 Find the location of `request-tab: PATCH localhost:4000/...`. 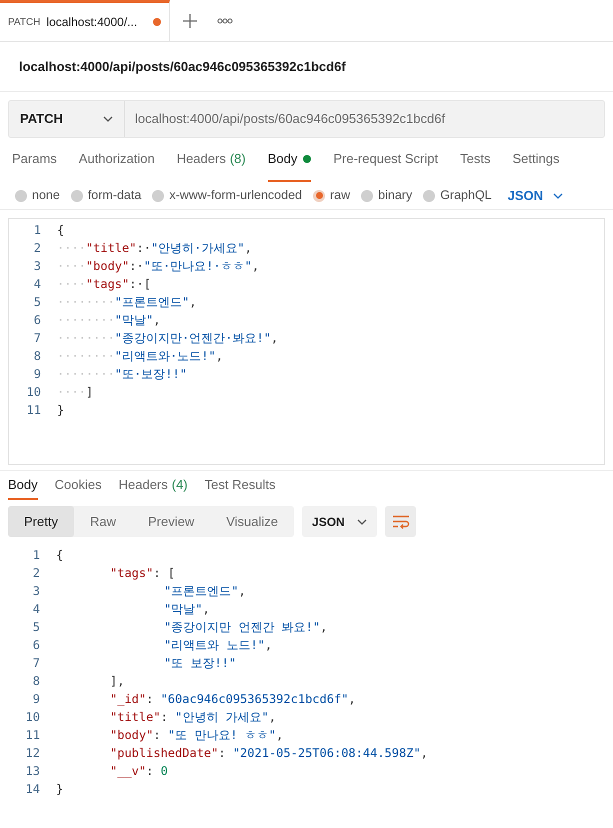

request-tab: PATCH localhost:4000/... is located at coordinates (85, 20).